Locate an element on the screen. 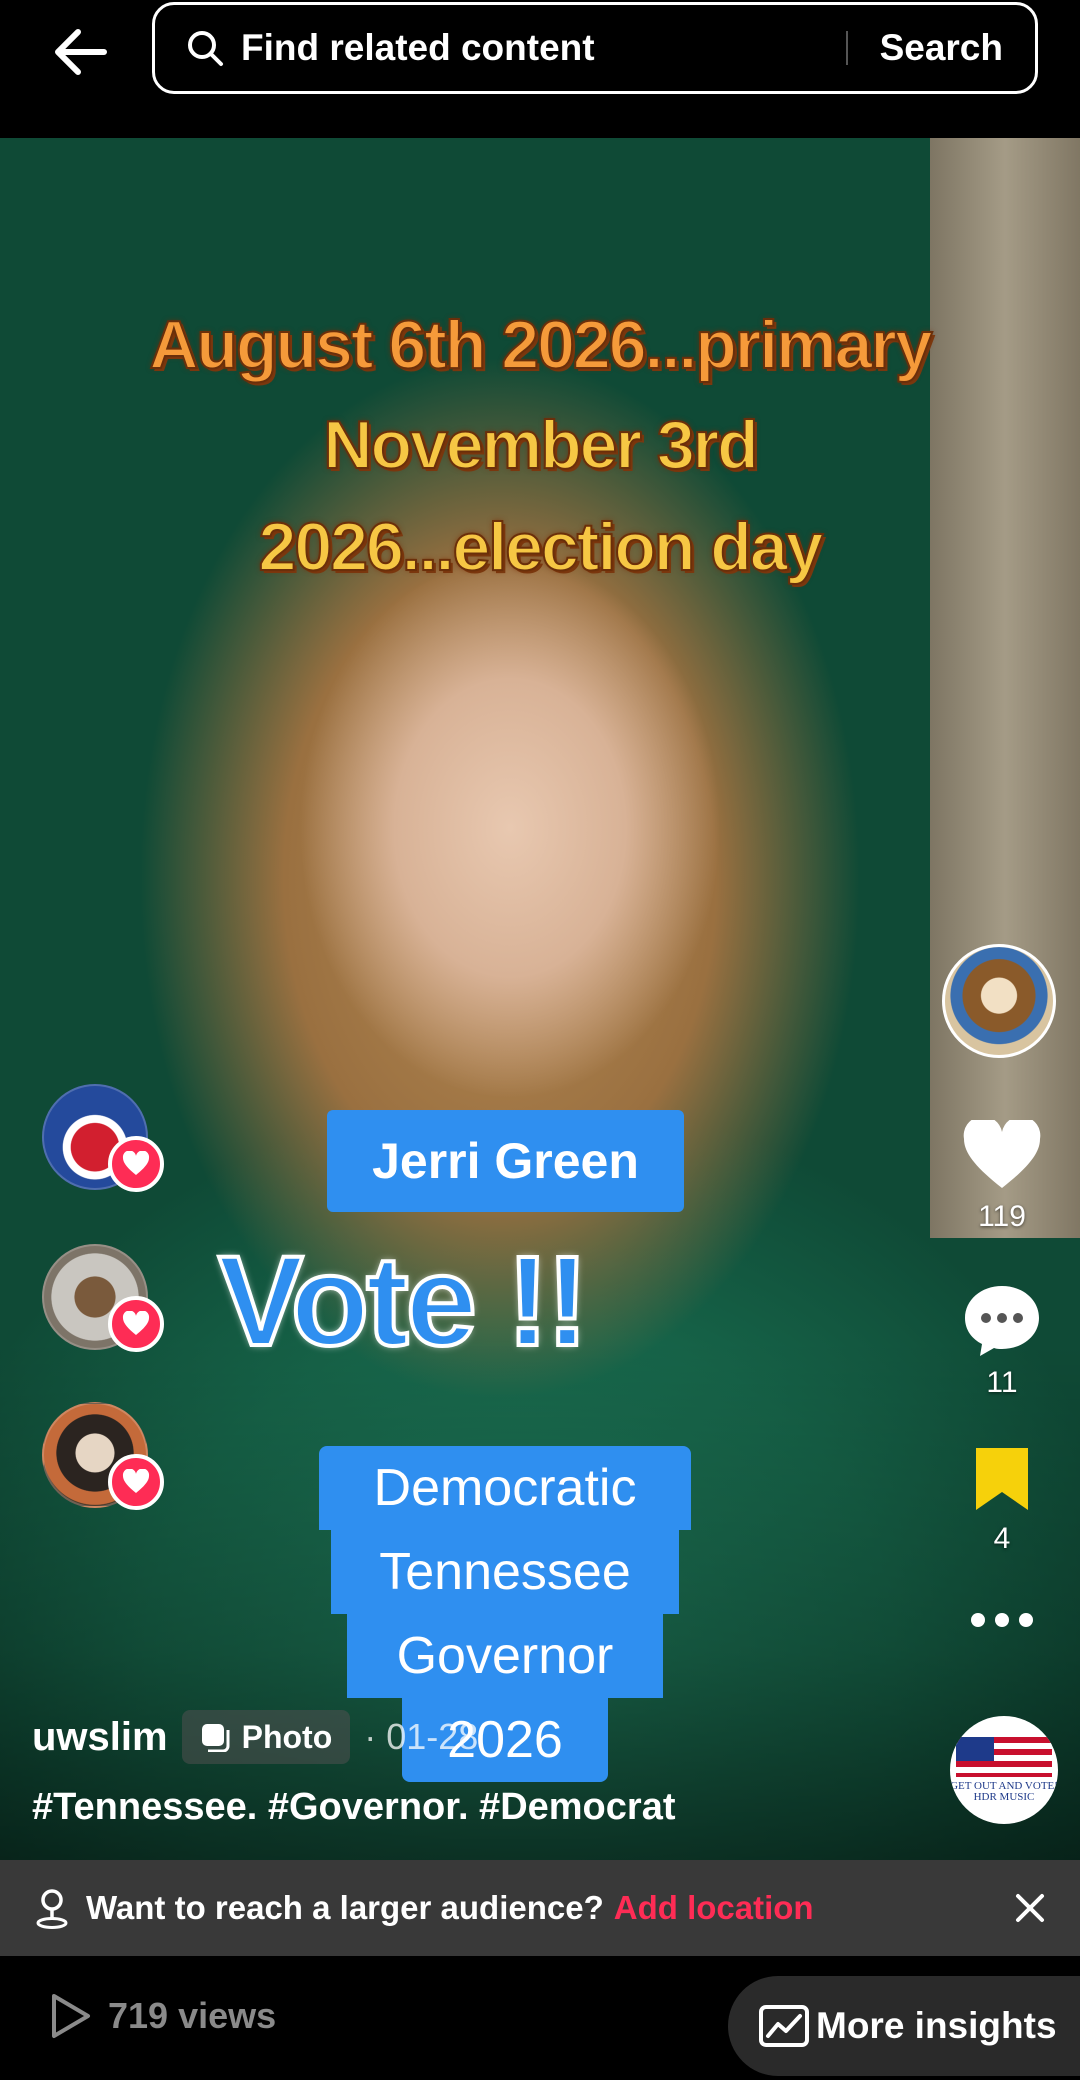  more-insights-label: More insights is located at coordinates (936, 2025).